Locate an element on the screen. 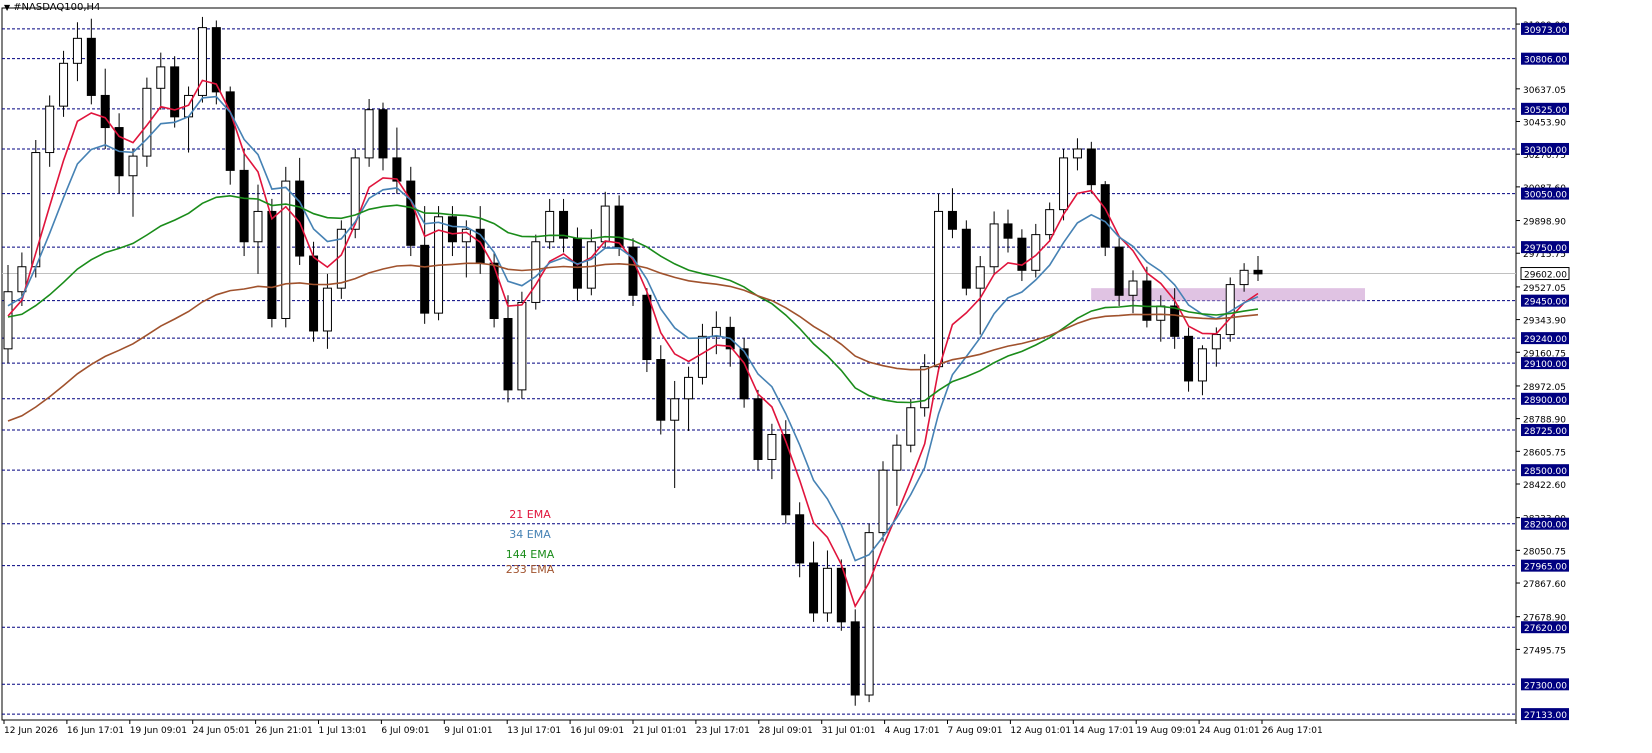  date-label: 13 Jul 17:01 is located at coordinates (534, 731).